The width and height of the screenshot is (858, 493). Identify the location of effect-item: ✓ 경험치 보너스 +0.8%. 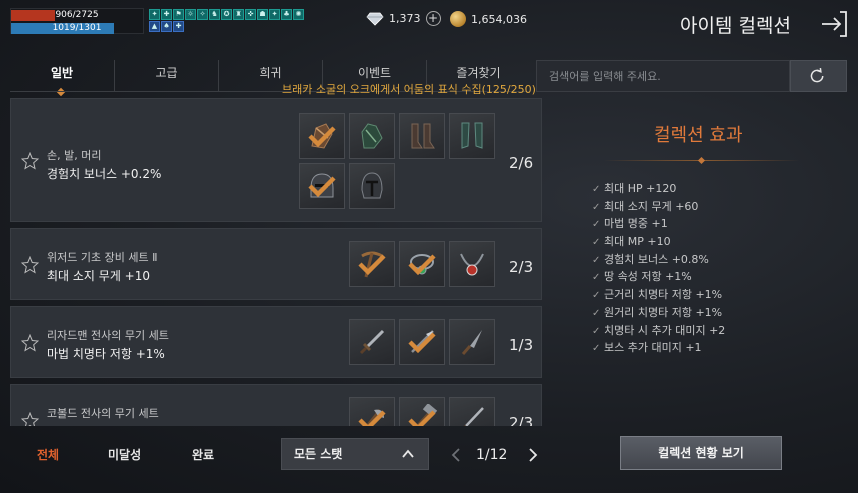
(658, 260).